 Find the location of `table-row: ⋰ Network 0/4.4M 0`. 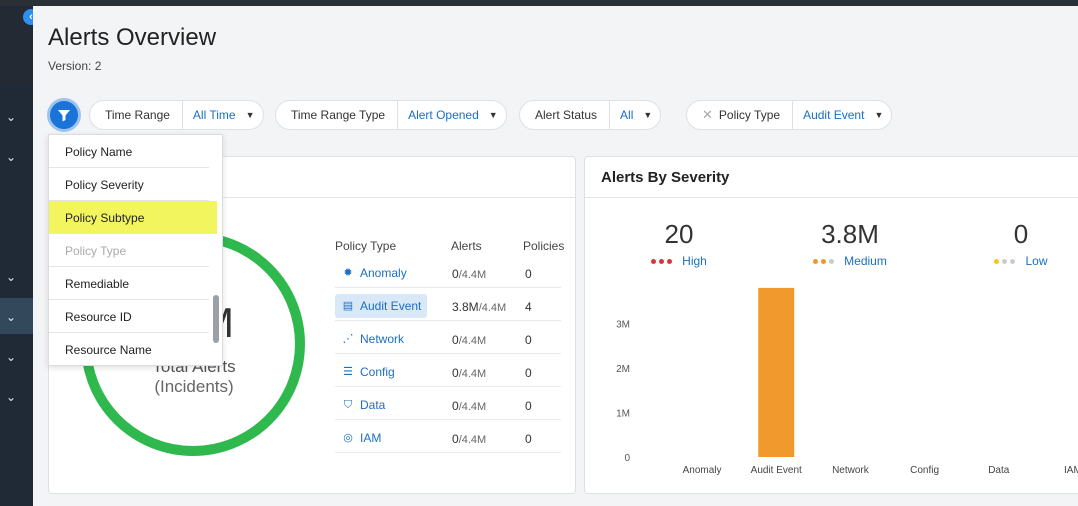

table-row: ⋰ Network 0/4.4M 0 is located at coordinates (448, 337).